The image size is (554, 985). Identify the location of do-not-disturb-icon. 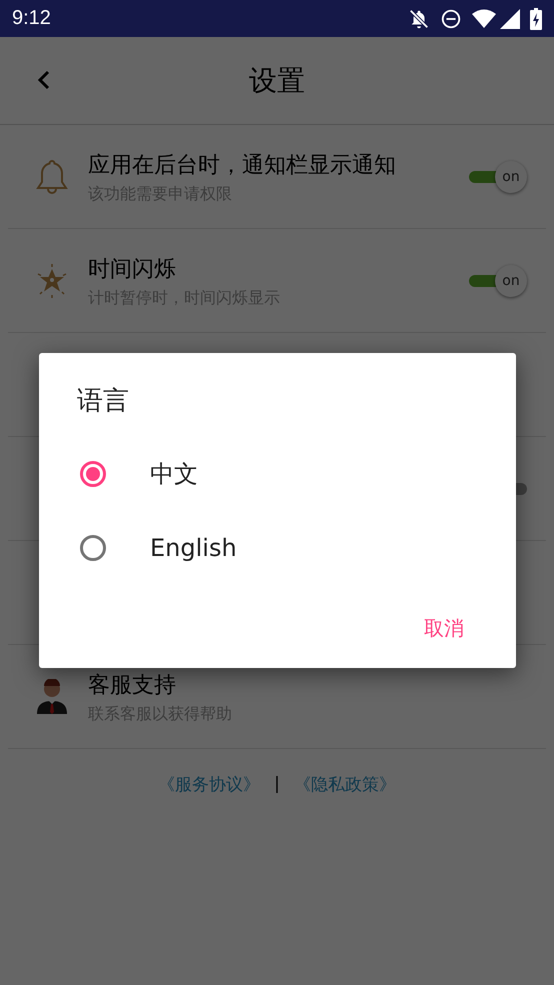
(451, 19).